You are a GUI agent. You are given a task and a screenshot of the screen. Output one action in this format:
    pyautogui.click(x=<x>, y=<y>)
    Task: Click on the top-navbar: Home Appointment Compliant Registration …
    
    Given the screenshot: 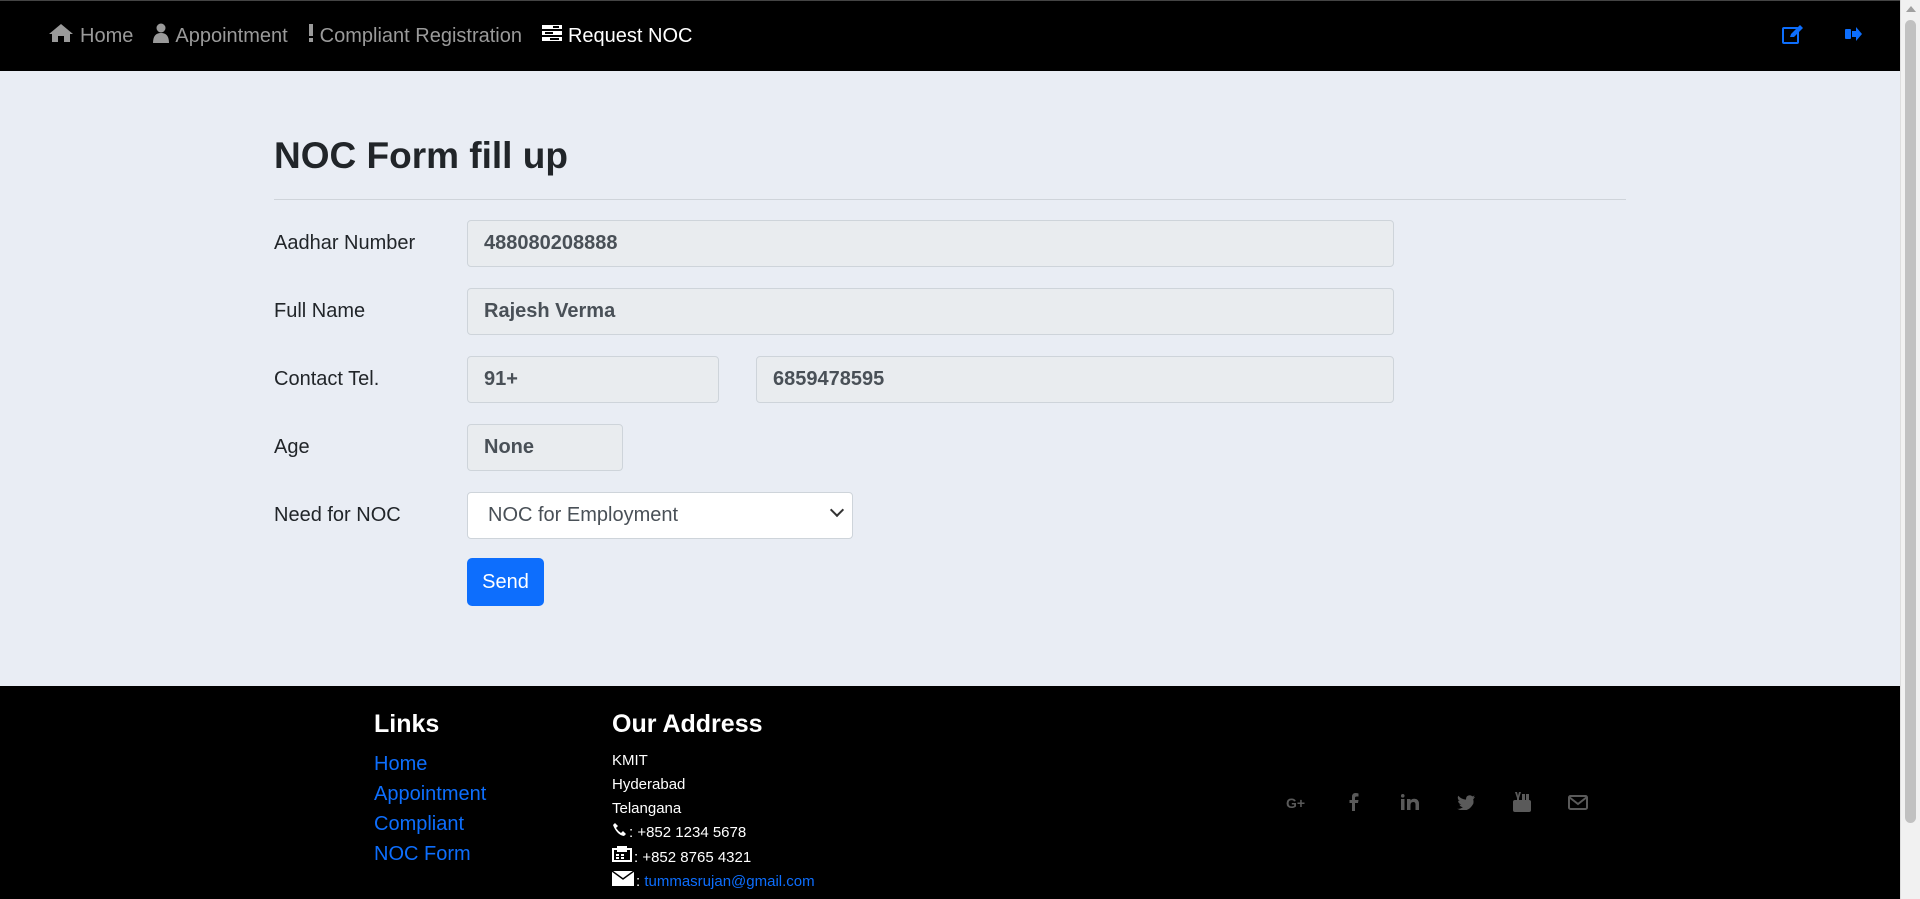 What is the action you would take?
    pyautogui.click(x=950, y=35)
    